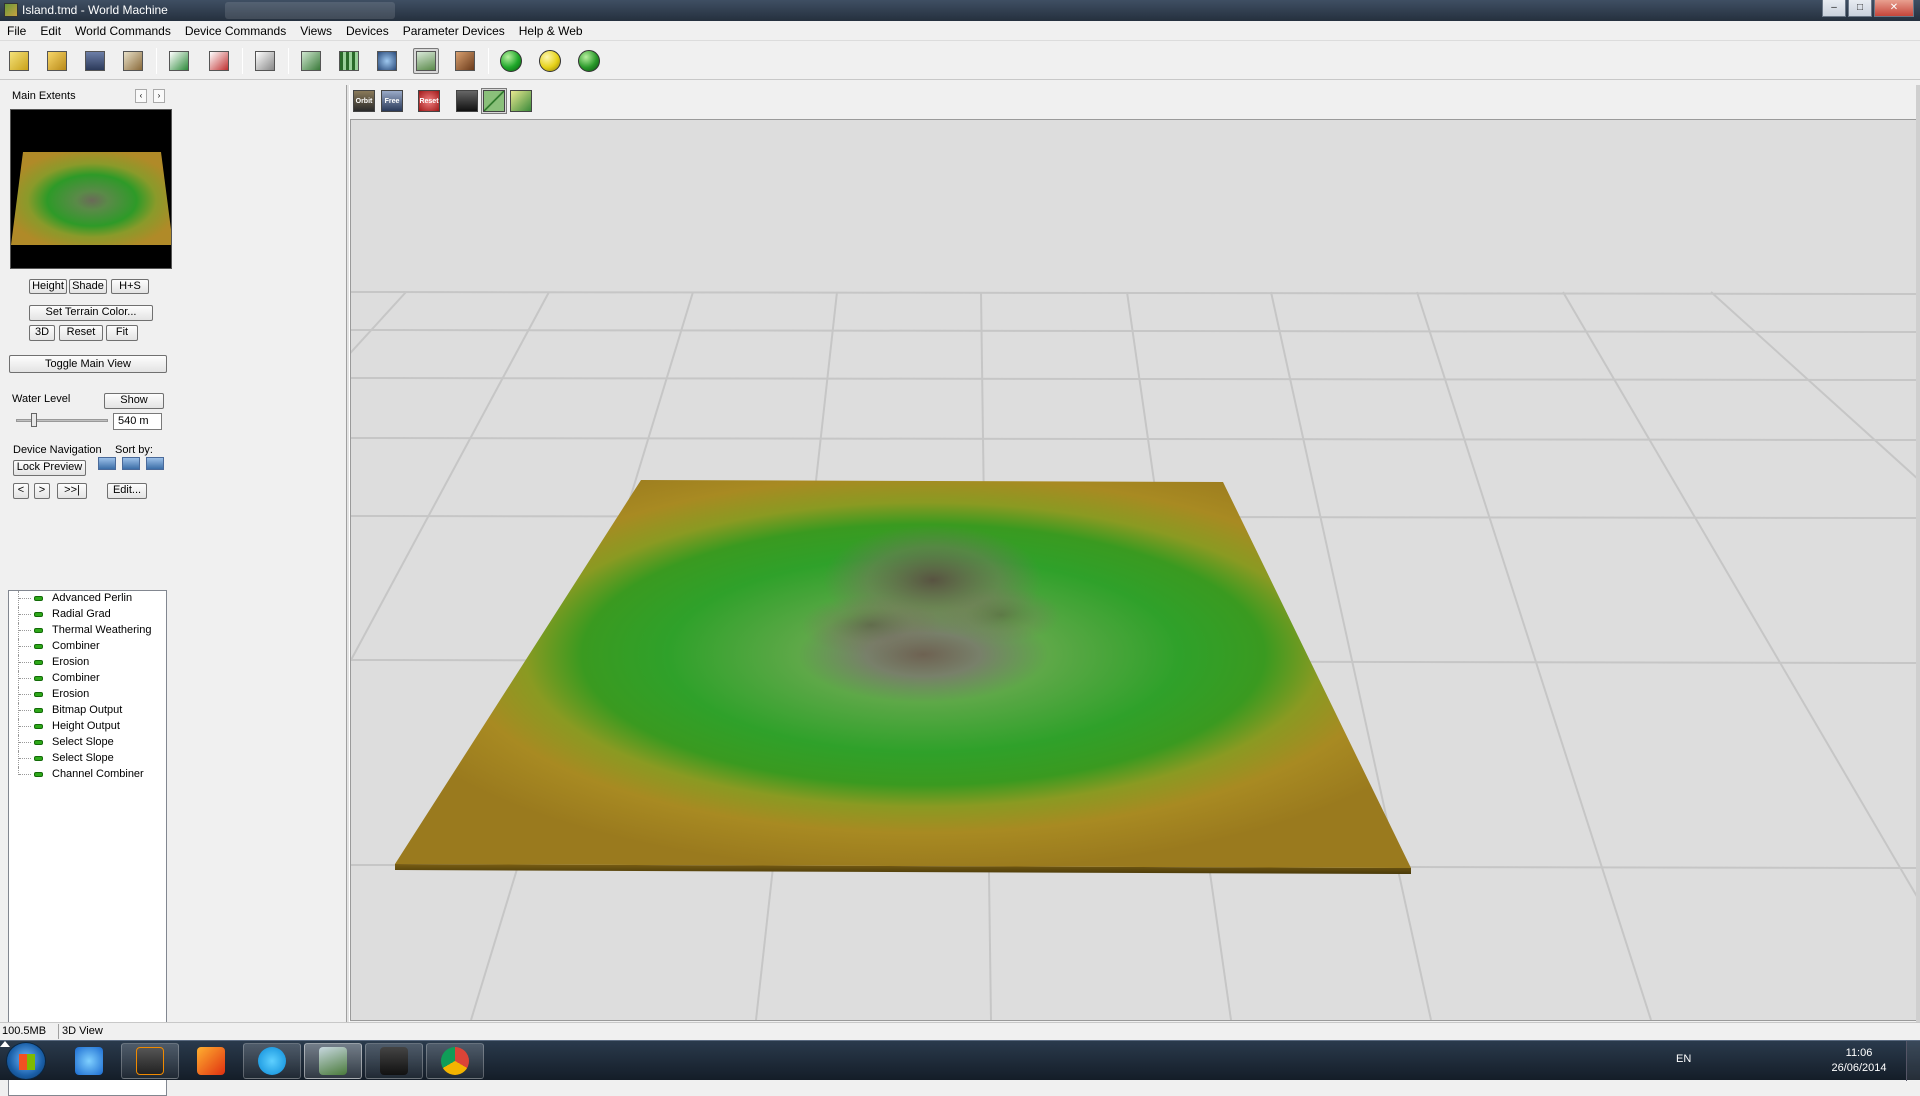 Image resolution: width=1920 pixels, height=1096 pixels. I want to click on nav-forward-button: >, so click(42, 491).